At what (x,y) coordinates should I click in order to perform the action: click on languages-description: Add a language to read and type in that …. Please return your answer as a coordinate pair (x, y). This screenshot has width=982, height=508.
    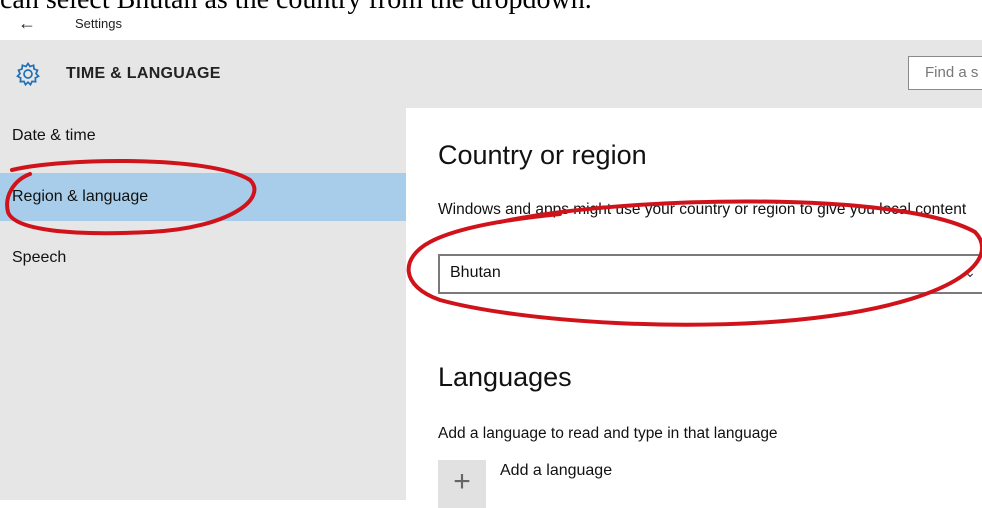
    Looking at the image, I should click on (608, 433).